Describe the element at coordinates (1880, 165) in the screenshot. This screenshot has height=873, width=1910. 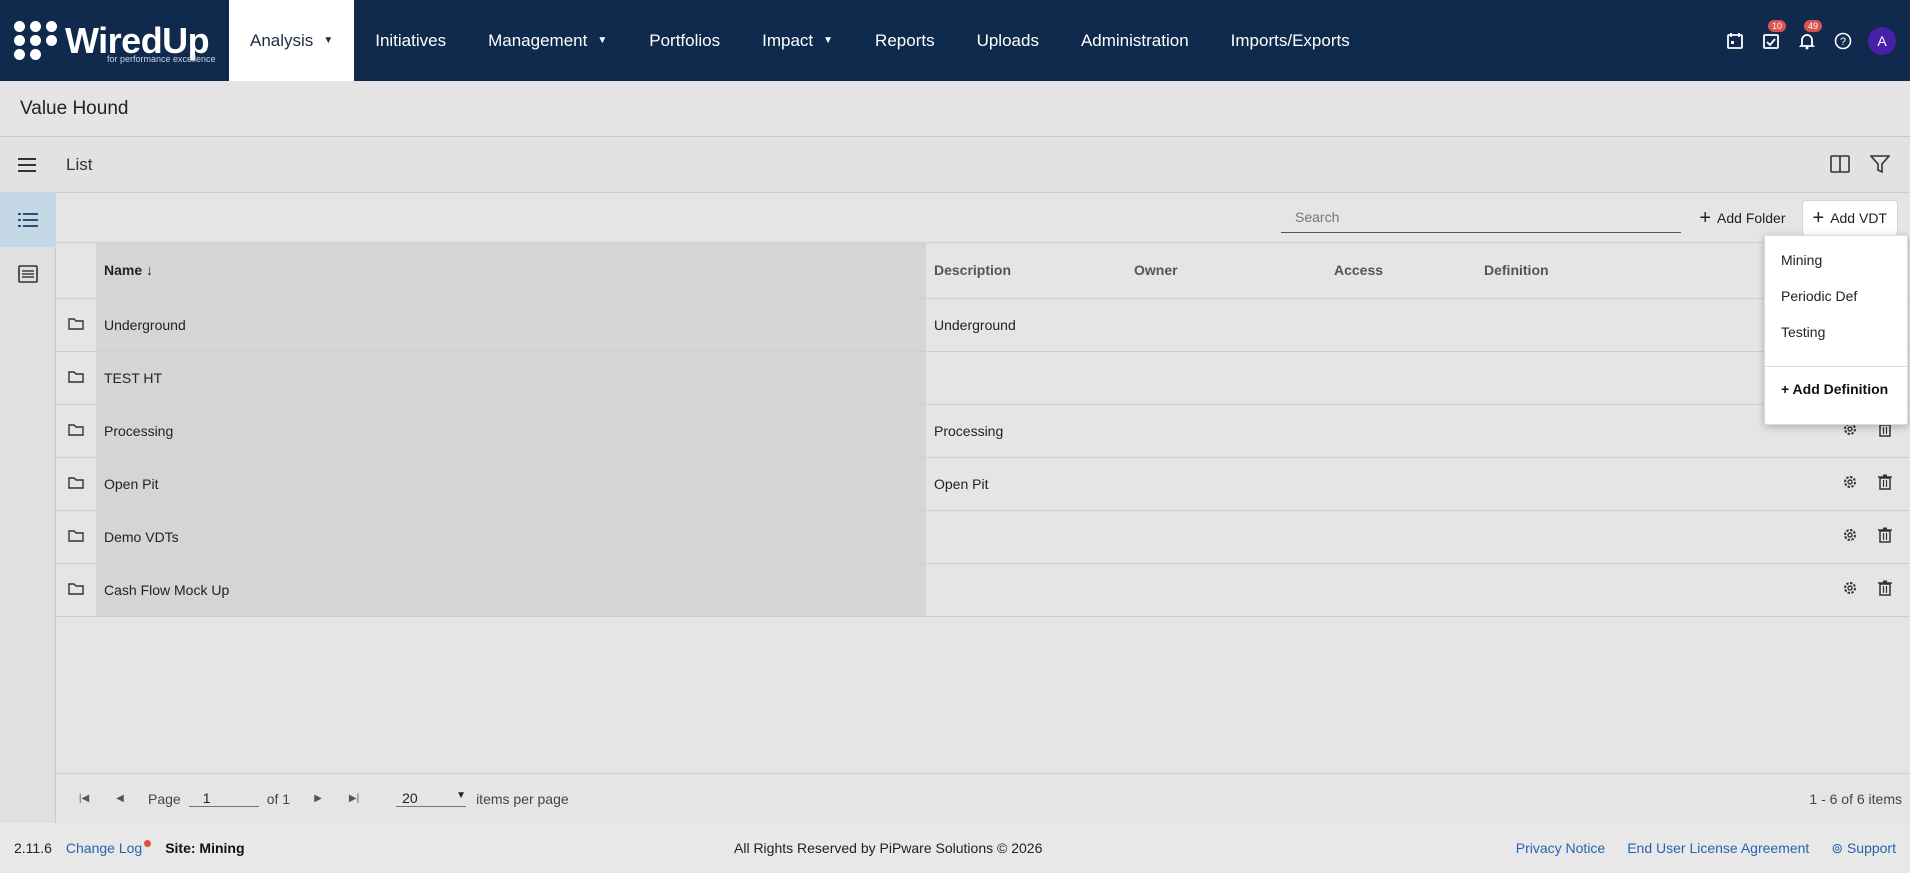
I see `filter-icon` at that location.